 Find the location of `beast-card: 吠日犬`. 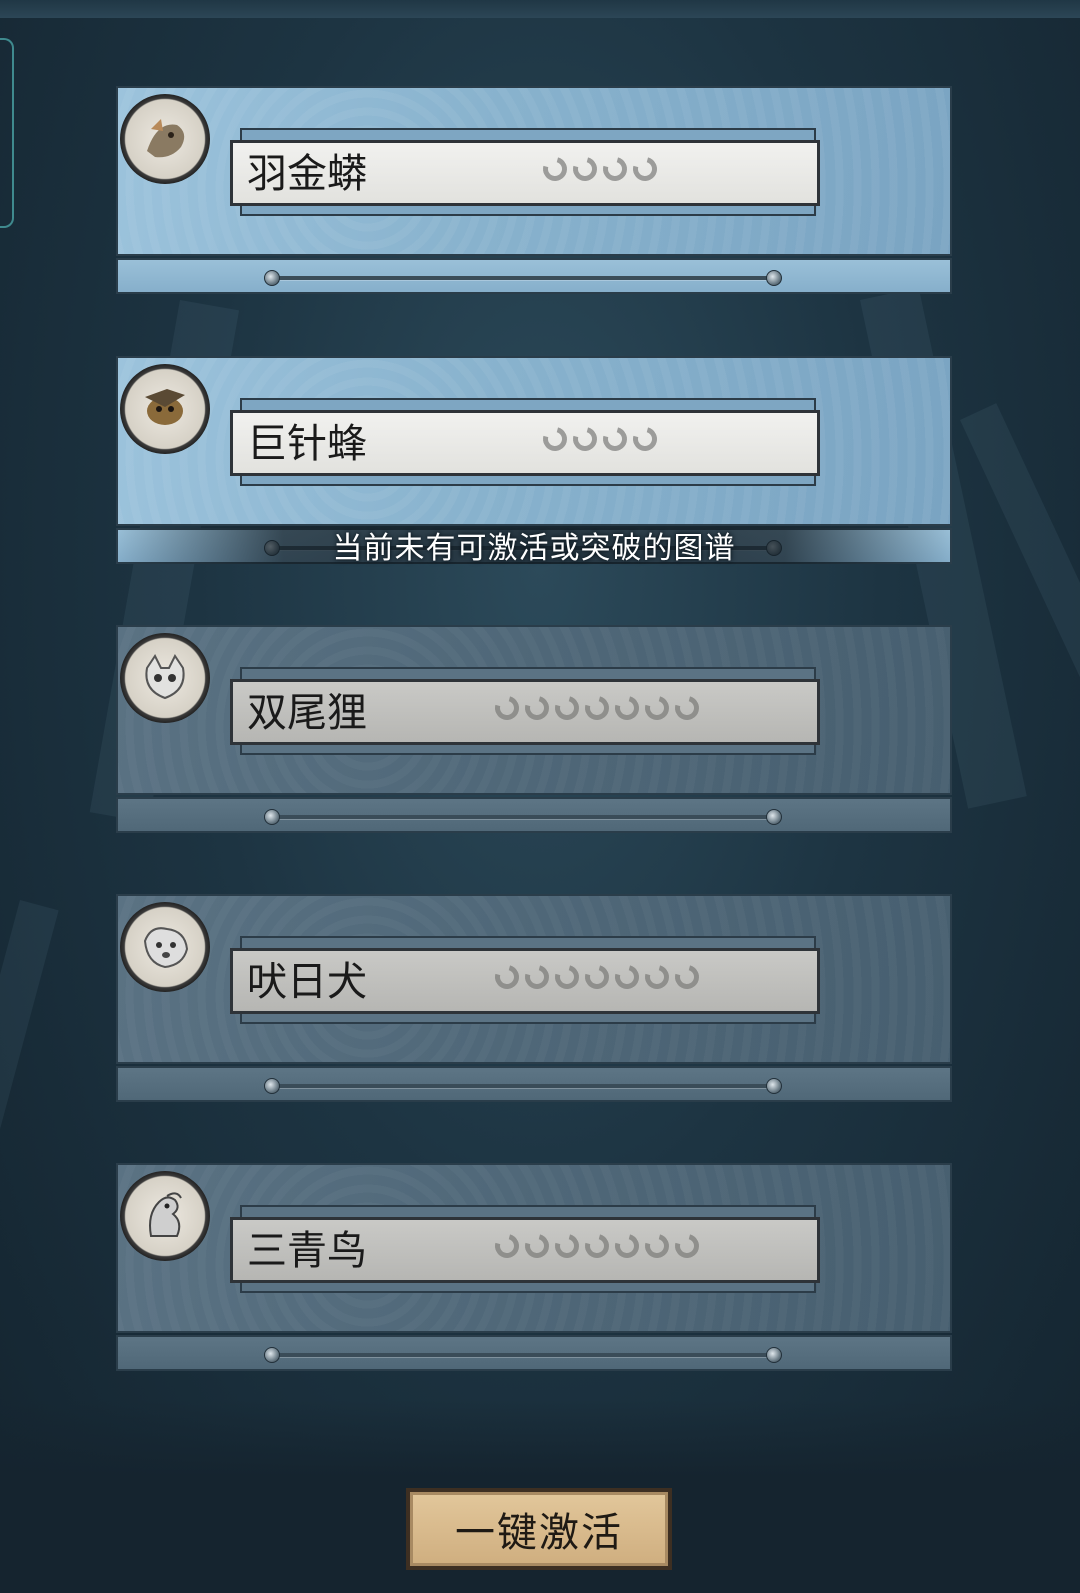

beast-card: 吠日犬 is located at coordinates (534, 1000).